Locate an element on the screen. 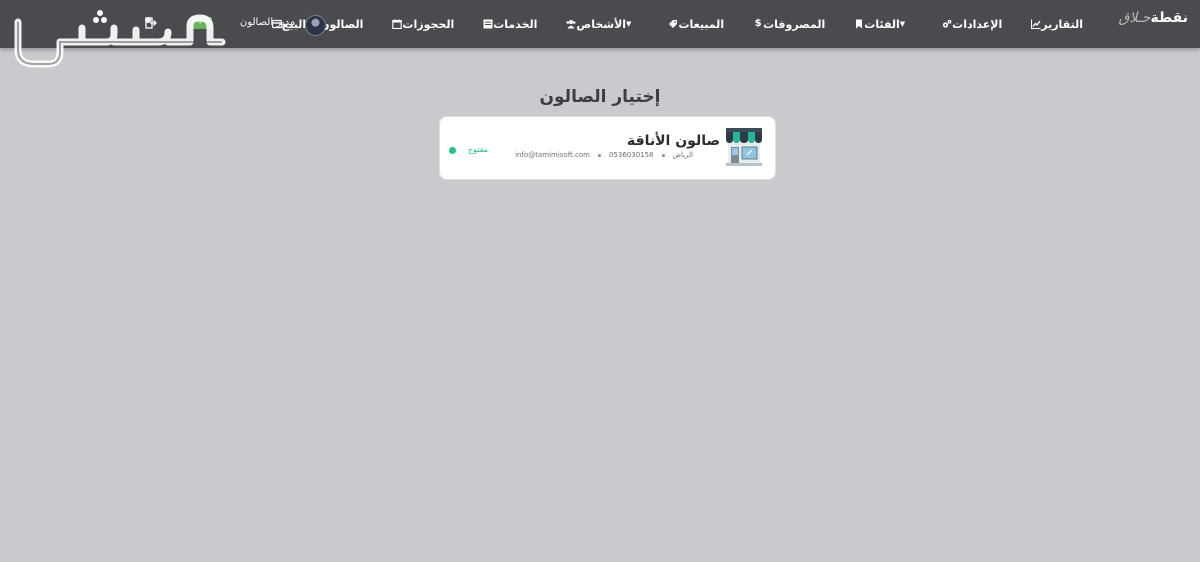  salon-city: الرياض is located at coordinates (682, 155).